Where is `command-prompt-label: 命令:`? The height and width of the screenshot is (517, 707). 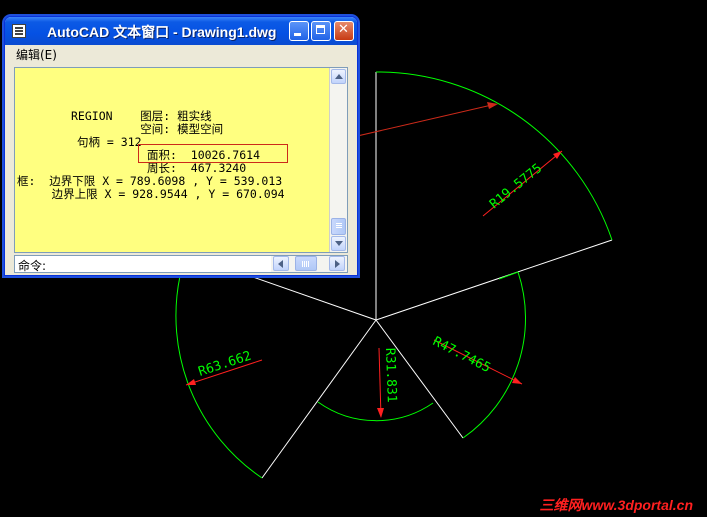
command-prompt-label: 命令: is located at coordinates (32, 266).